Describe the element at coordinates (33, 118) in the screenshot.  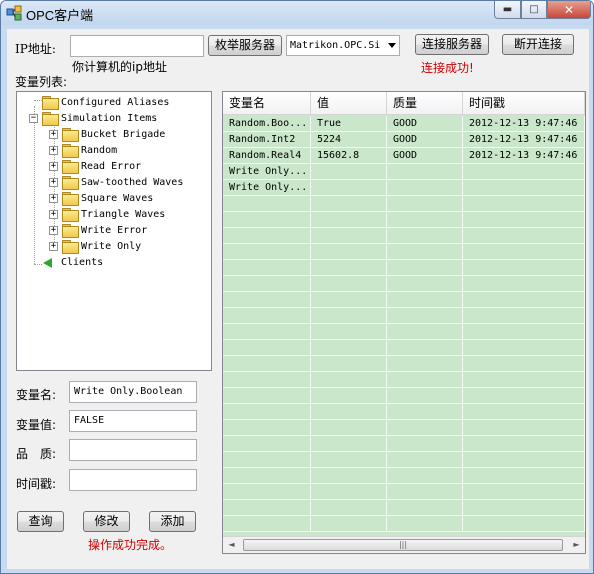
I see `collapse-icon: −` at that location.